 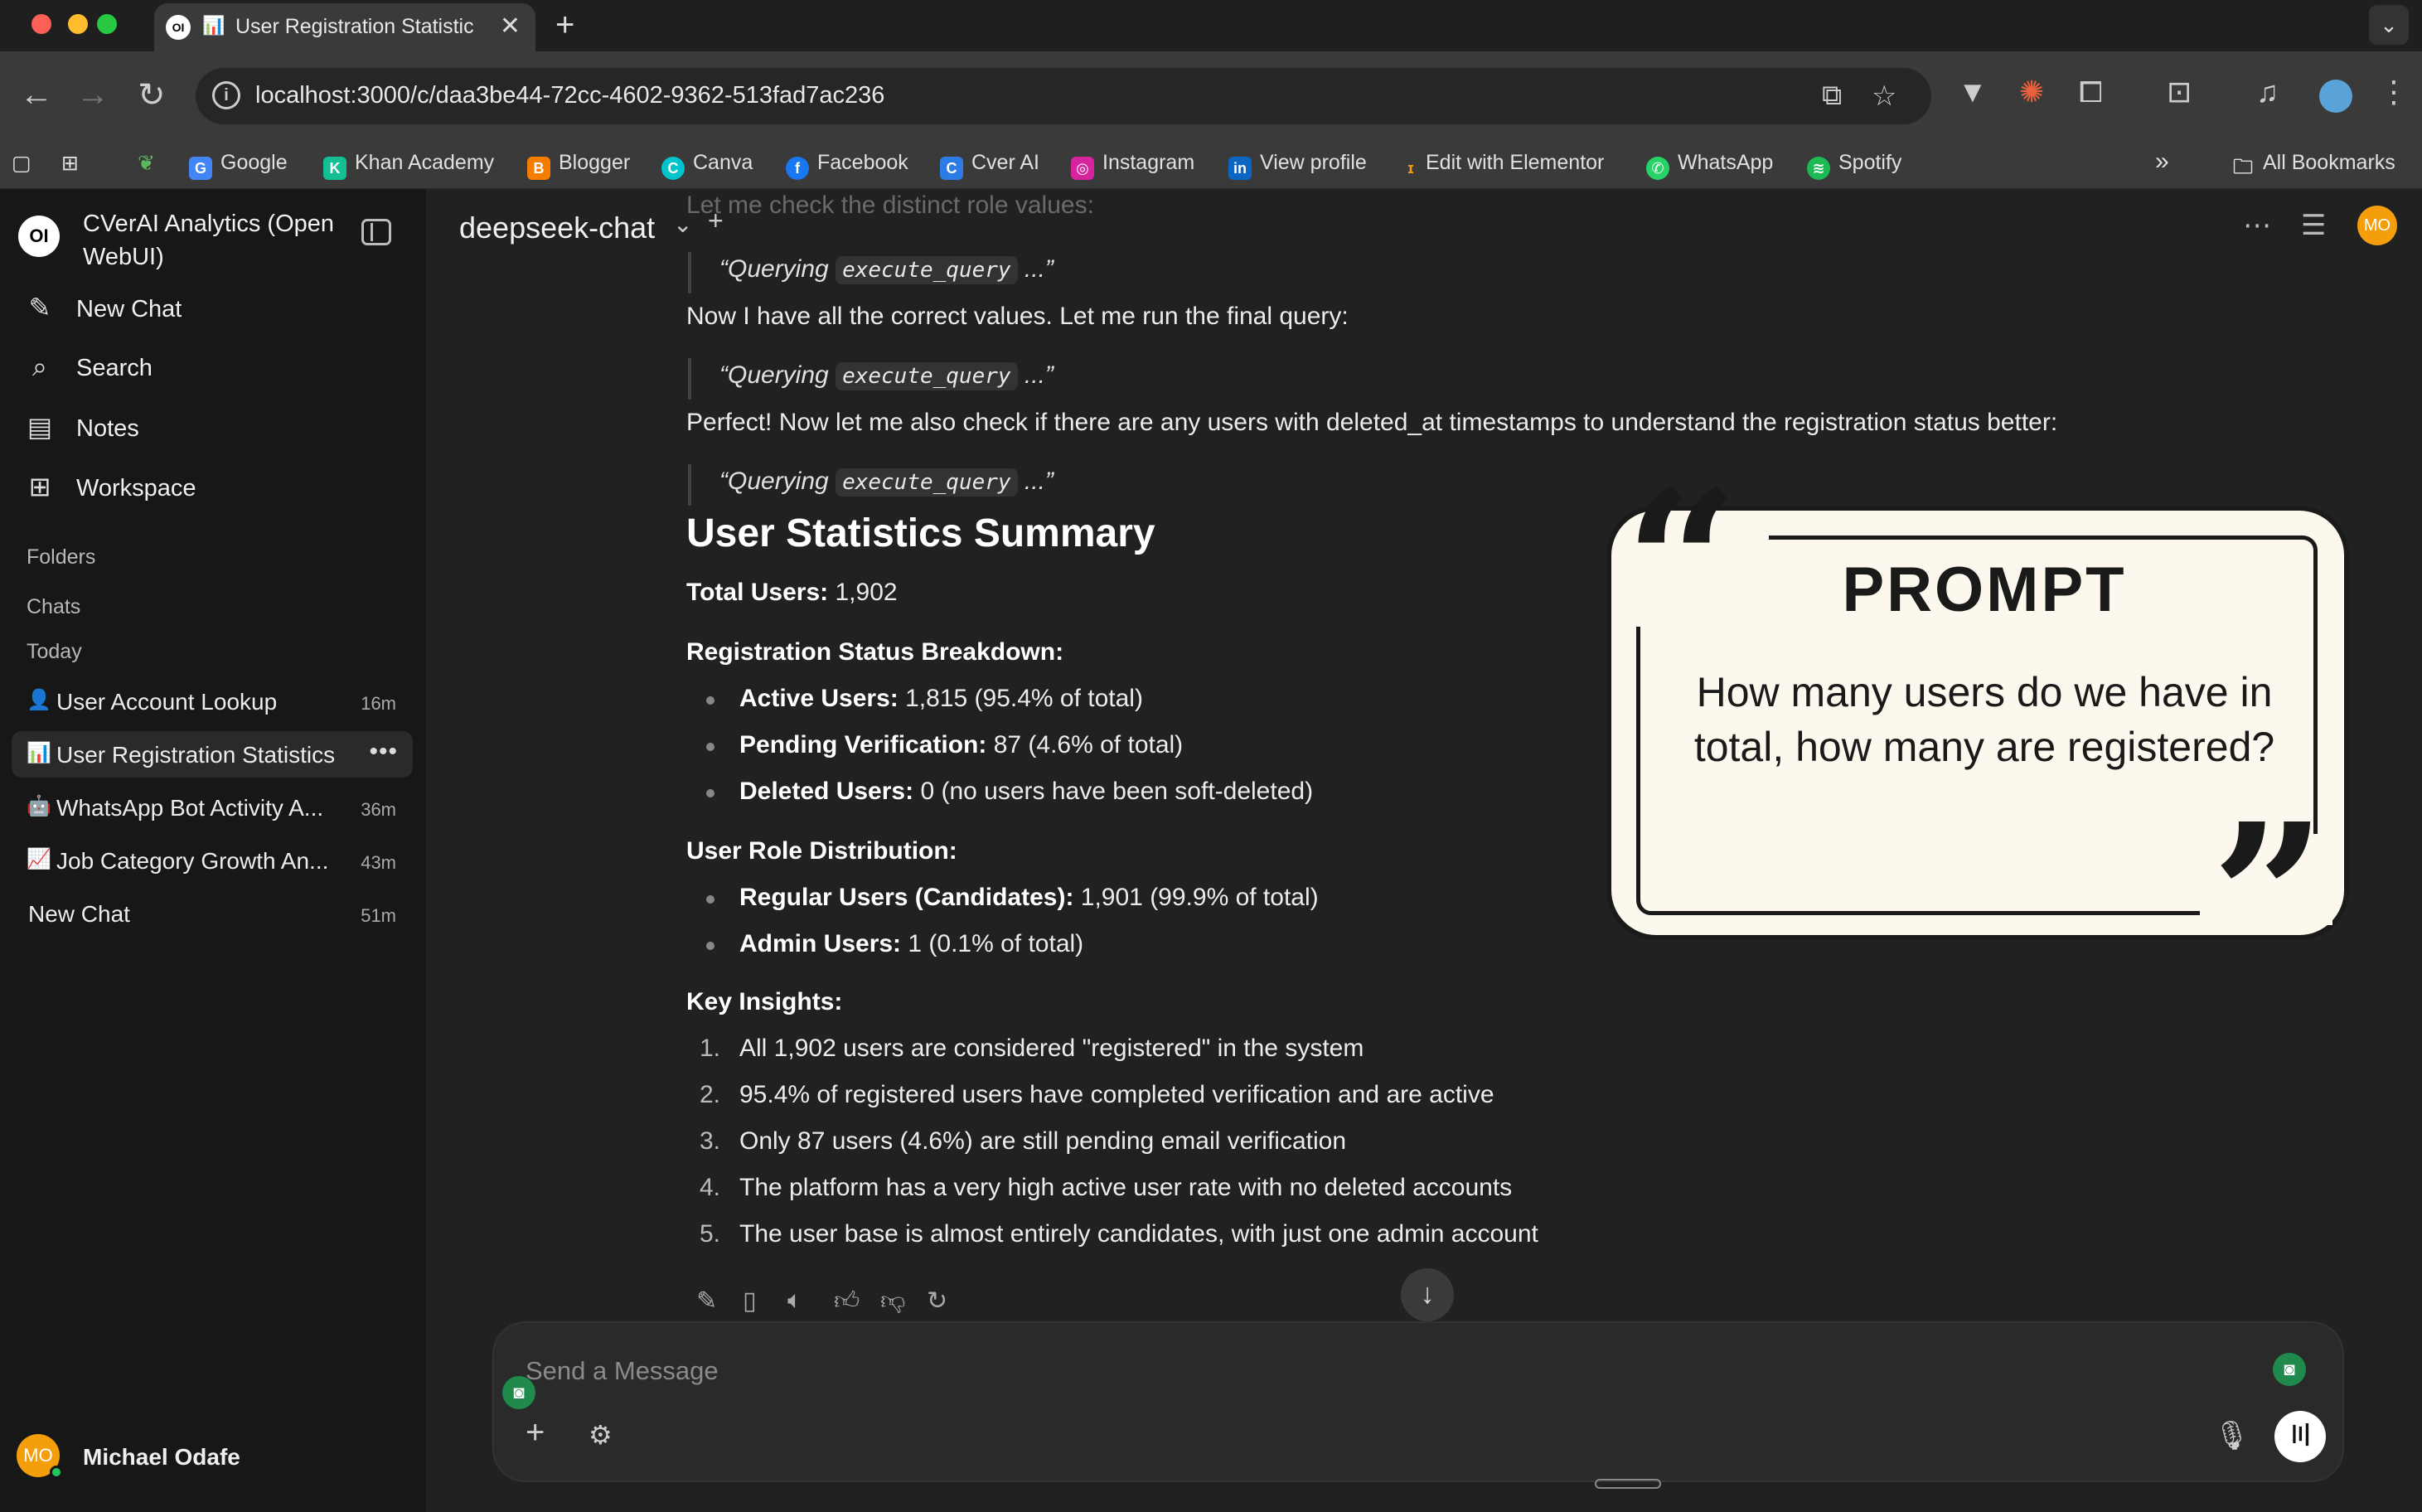 I want to click on google-icon: G, so click(x=200, y=168).